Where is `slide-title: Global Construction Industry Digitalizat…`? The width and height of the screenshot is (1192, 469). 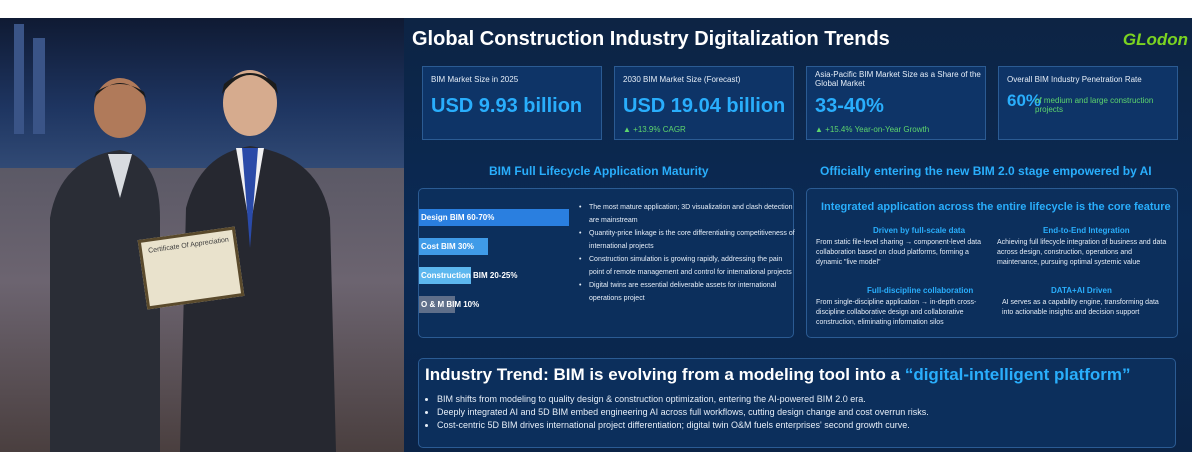 slide-title: Global Construction Industry Digitalizat… is located at coordinates (651, 39).